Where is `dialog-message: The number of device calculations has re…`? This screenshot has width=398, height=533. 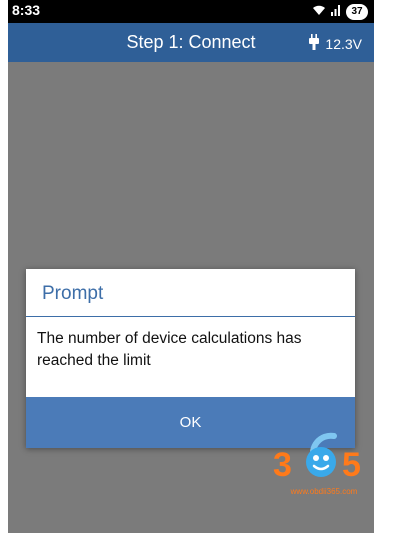 dialog-message: The number of device calculations has re… is located at coordinates (169, 349).